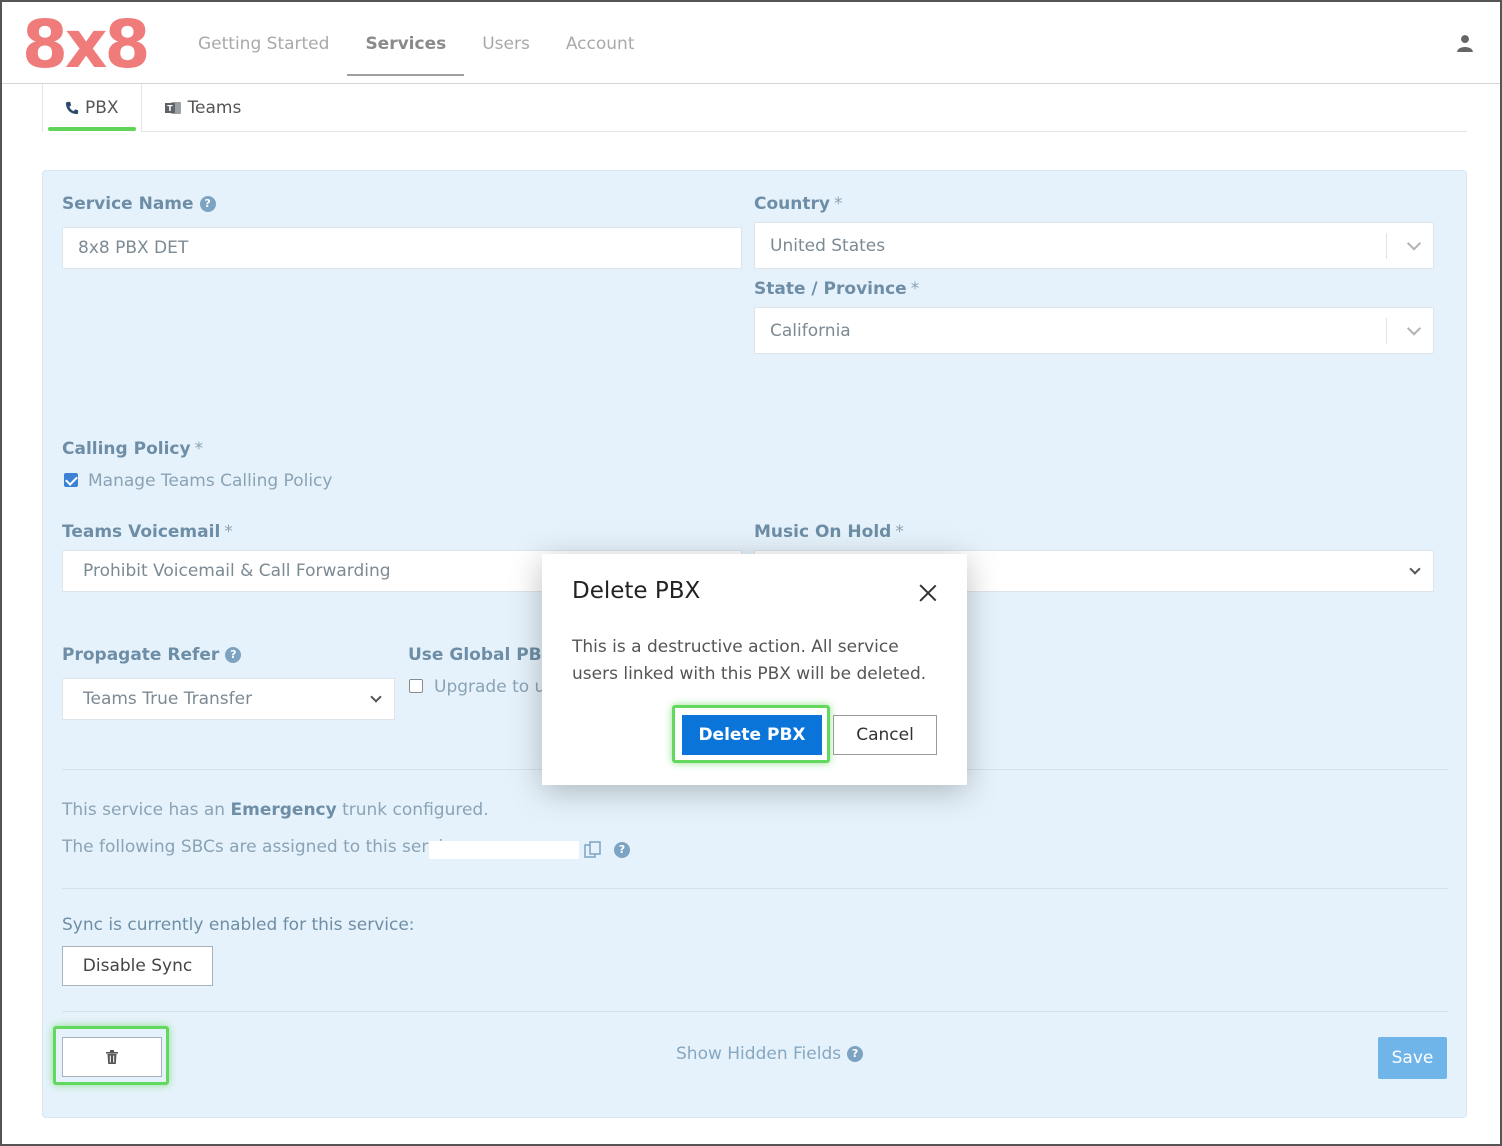 This screenshot has height=1146, width=1502. Describe the element at coordinates (1412, 1058) in the screenshot. I see `save-button: Save` at that location.